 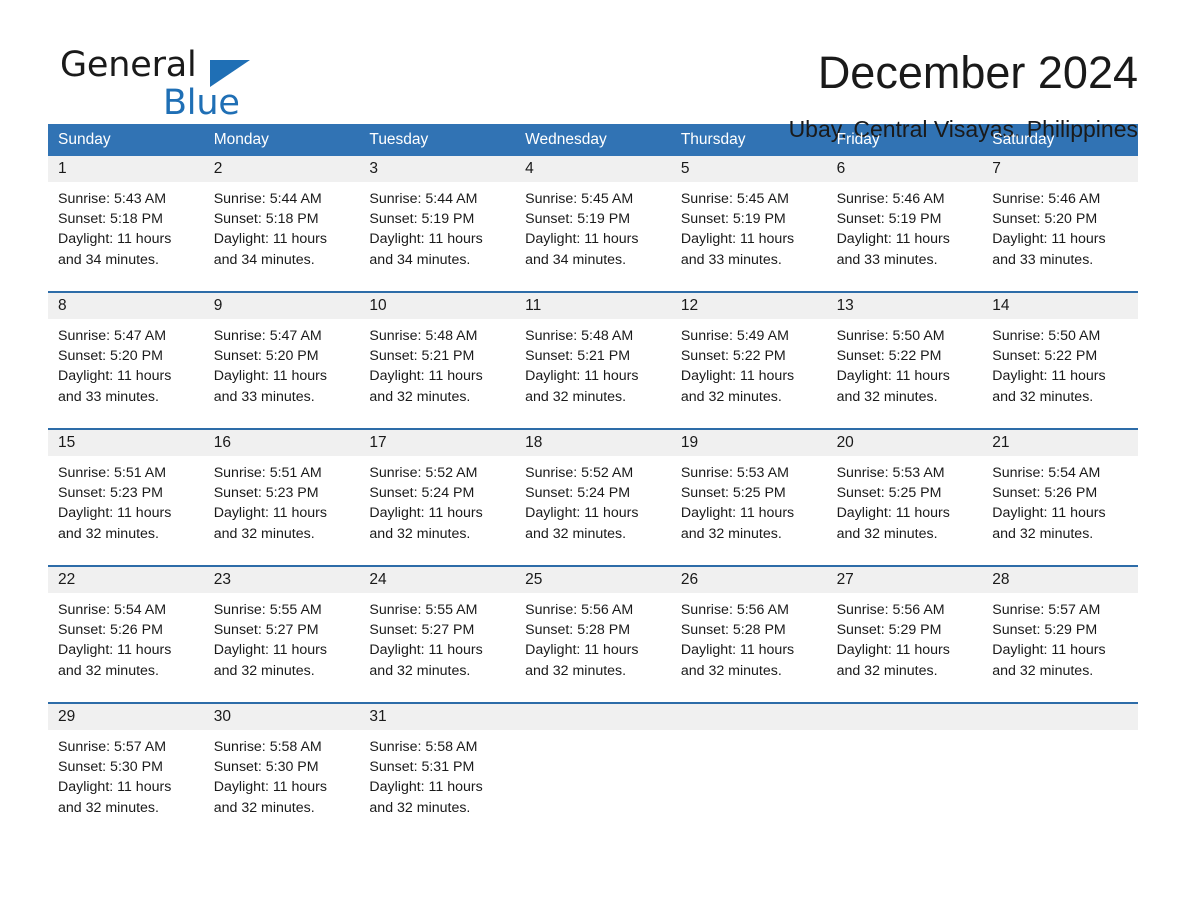 I want to click on sunrise-text: Sunrise: 5:55 AM, so click(x=267, y=610).